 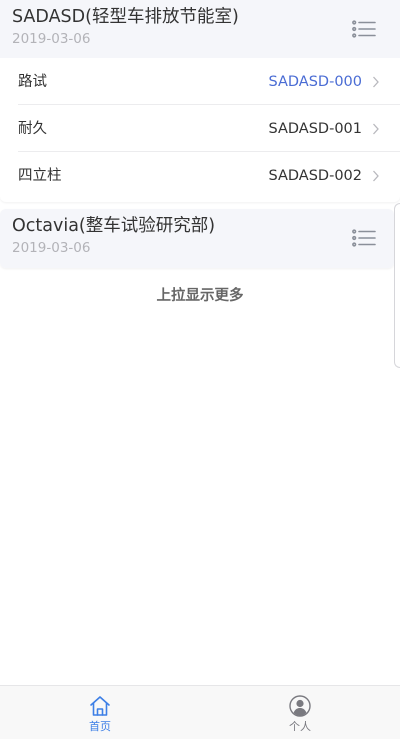 I want to click on item-label: 路试, so click(x=32, y=82).